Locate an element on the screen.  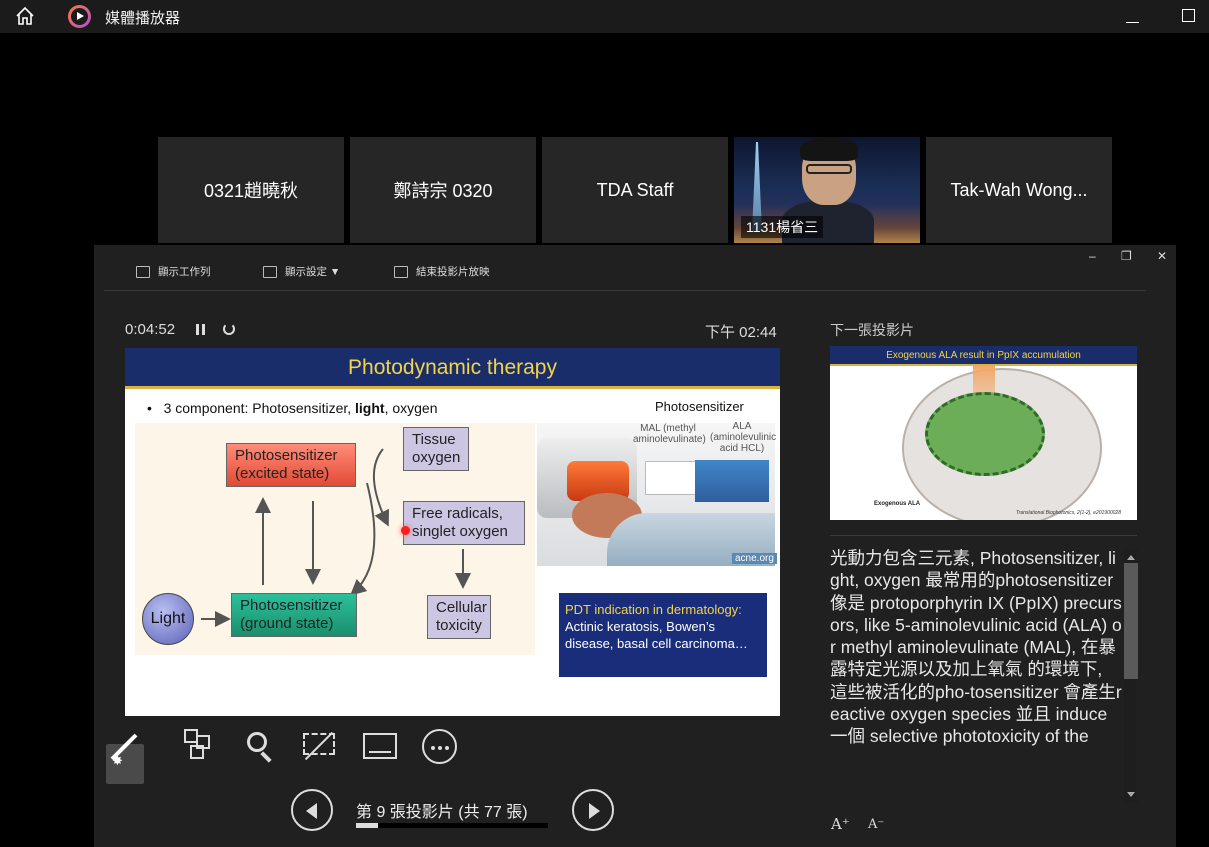
ala-label: ALA (aminolevulinic acid HCL) is located at coordinates (743, 437).